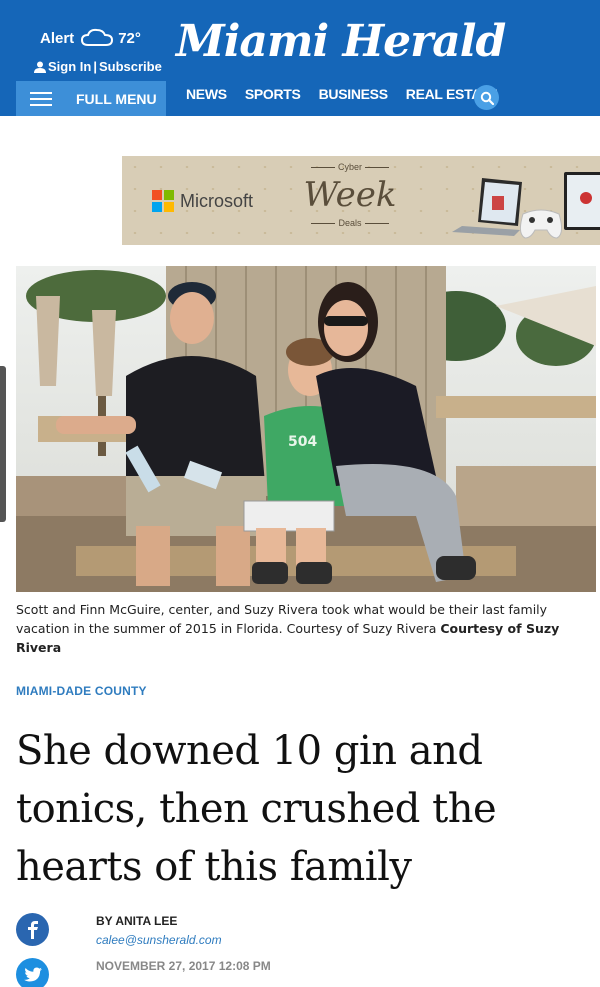 This screenshot has width=600, height=987. I want to click on promo-top: Cyber, so click(350, 167).